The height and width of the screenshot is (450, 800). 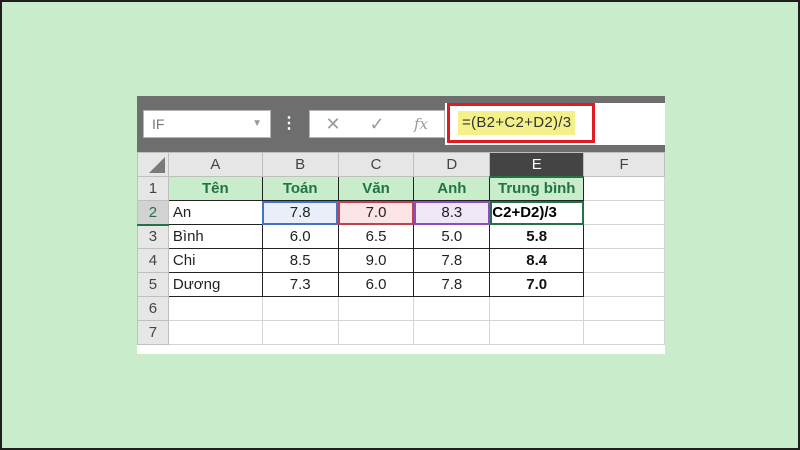 I want to click on table-row: 1 Tên Toán Văn Anh Trung bình, so click(x=401, y=188).